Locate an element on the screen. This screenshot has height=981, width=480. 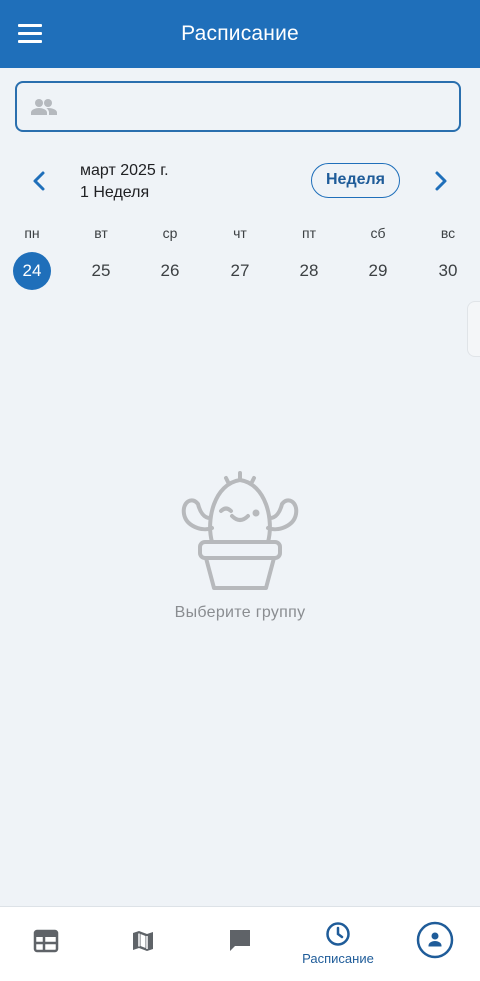
group-icon is located at coordinates (44, 107).